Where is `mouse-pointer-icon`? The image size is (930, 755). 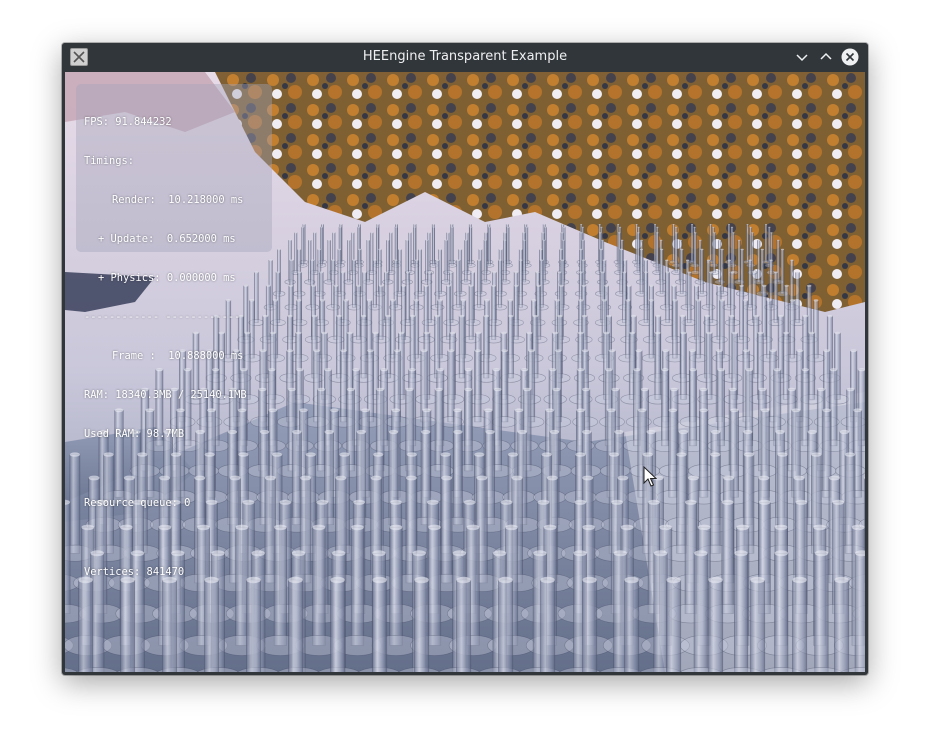 mouse-pointer-icon is located at coordinates (650, 476).